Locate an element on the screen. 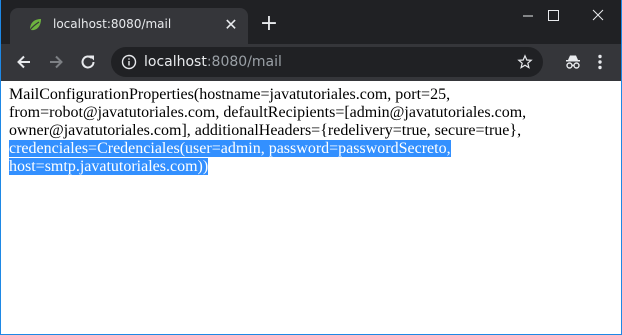 Image resolution: width=622 pixels, height=335 pixels. active-tab: localhost:8080/mail ✕ is located at coordinates (129, 26).